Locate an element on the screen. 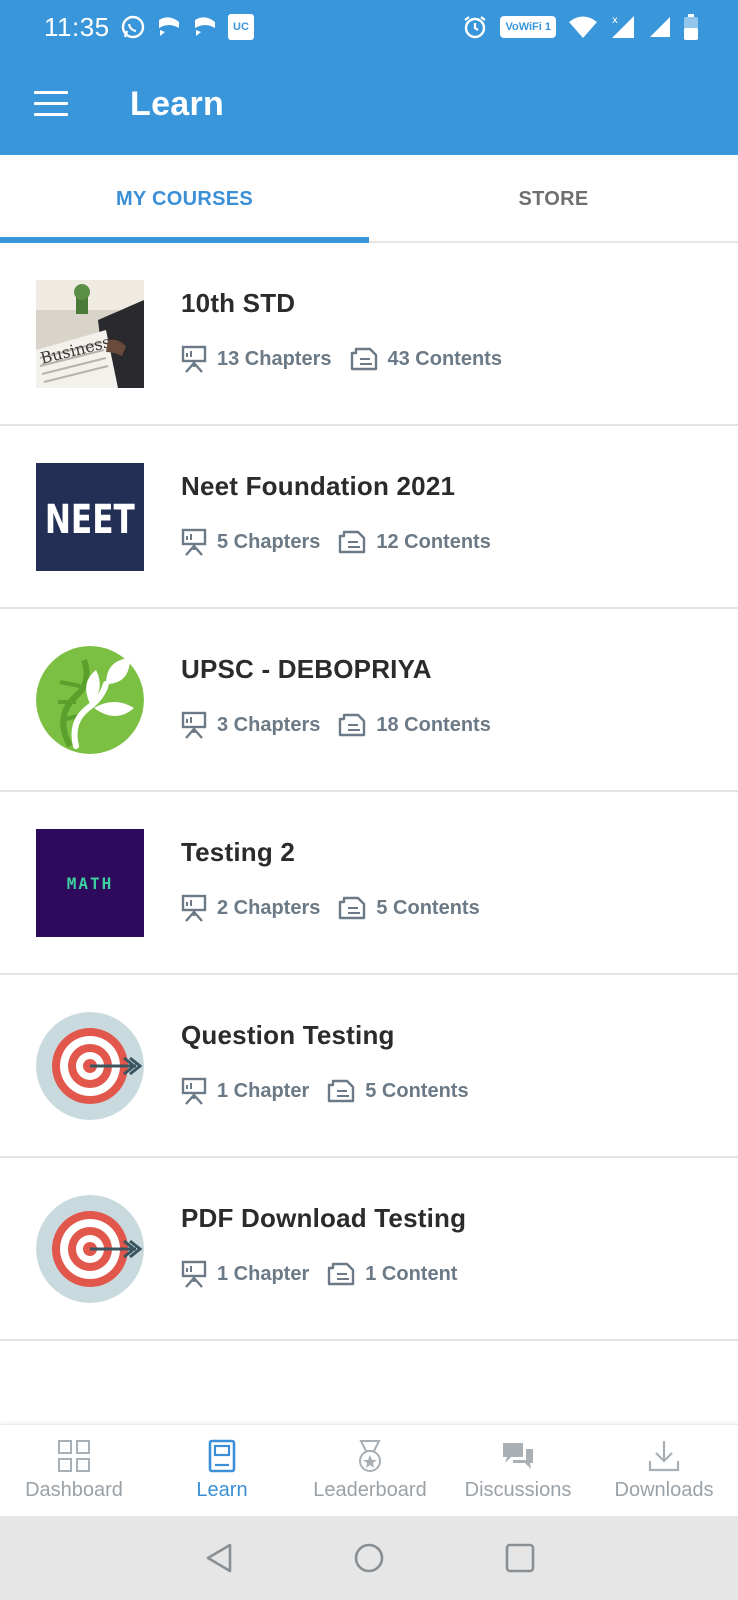 This screenshot has height=1600, width=738. home-icon is located at coordinates (369, 1558).